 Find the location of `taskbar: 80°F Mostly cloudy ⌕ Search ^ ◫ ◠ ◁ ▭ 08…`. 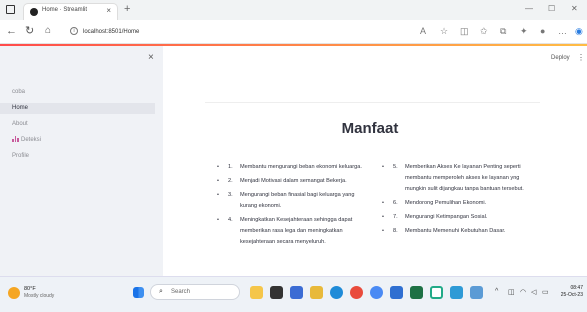

taskbar: 80°F Mostly cloudy ⌕ Search ^ ◫ ◠ ◁ ▭ 08… is located at coordinates (293, 294).